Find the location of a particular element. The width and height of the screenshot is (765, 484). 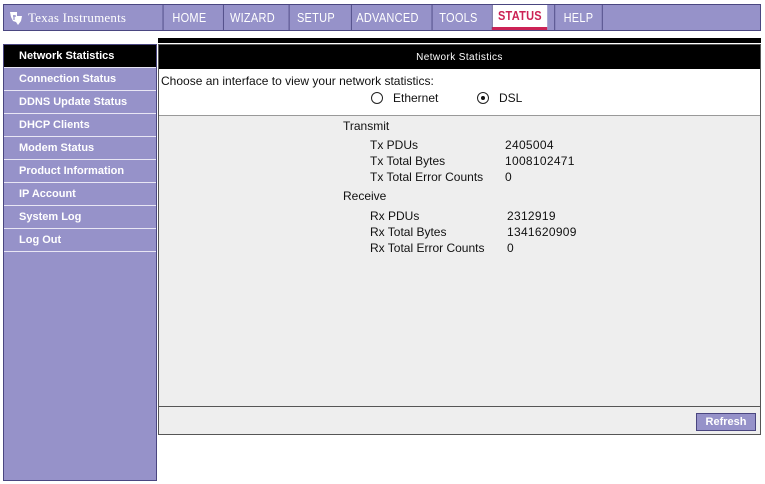

sidebar-item-dhcp-clients: DHCP Clients is located at coordinates (80, 125).